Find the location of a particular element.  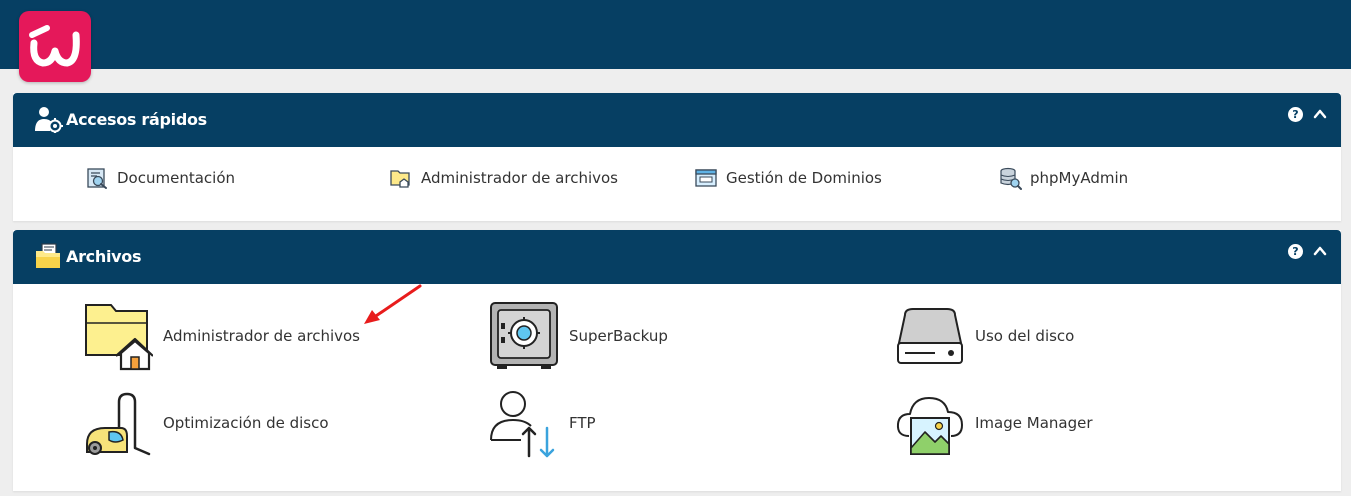

cloud-image-icon is located at coordinates (929, 426).